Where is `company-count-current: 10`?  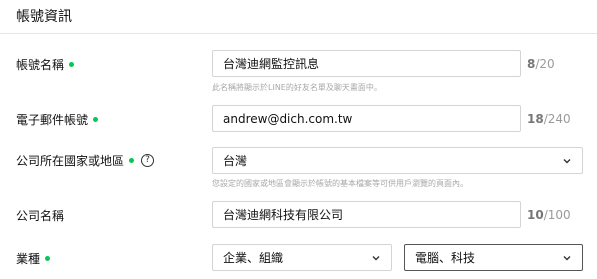 company-count-current: 10 is located at coordinates (535, 215).